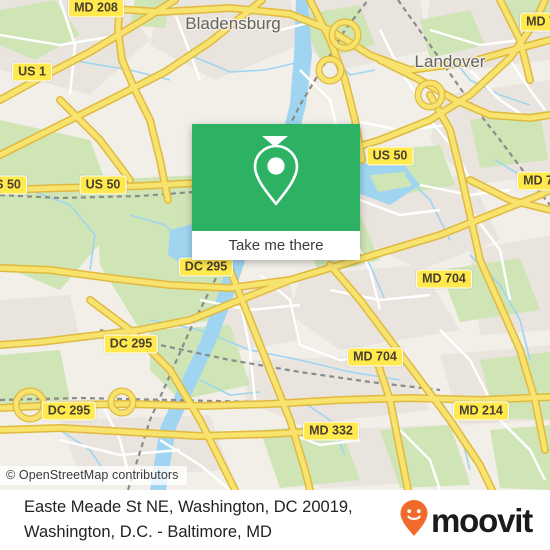 This screenshot has width=550, height=550. I want to click on map-pin-icon, so click(276, 177).